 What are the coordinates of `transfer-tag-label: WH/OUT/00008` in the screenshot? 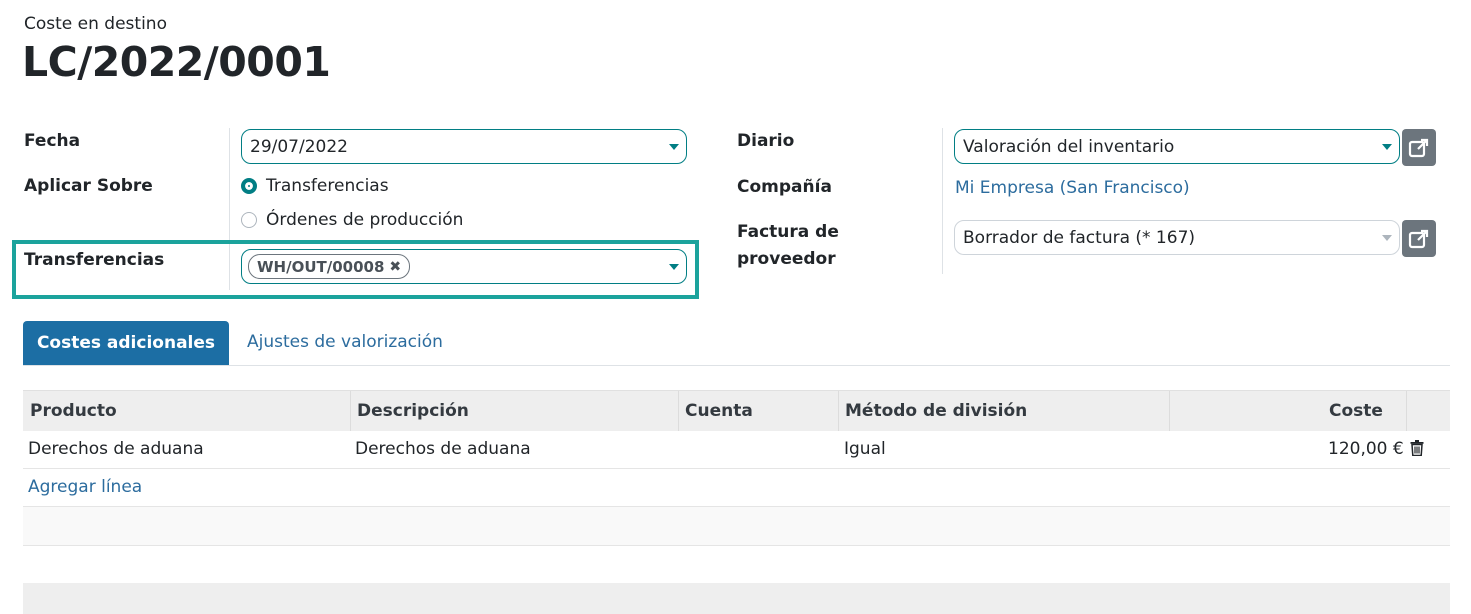 It's located at (321, 266).